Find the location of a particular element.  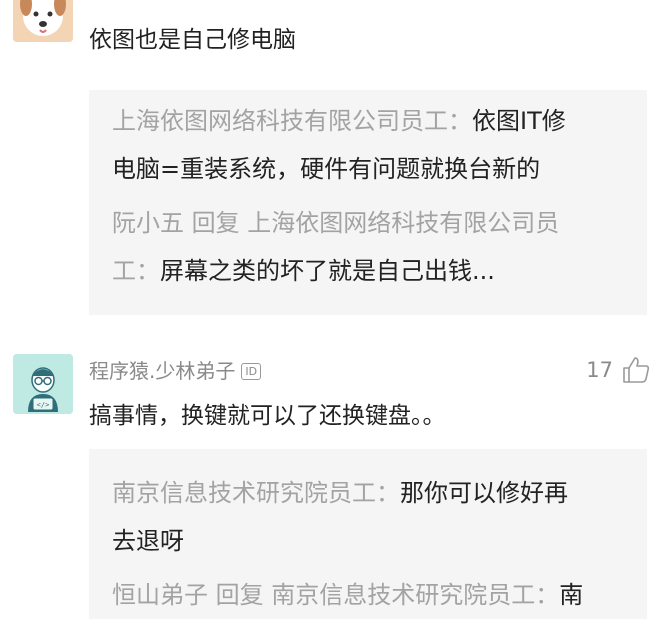

reply-author: 南京信息技术研究院员工 is located at coordinates (244, 493).